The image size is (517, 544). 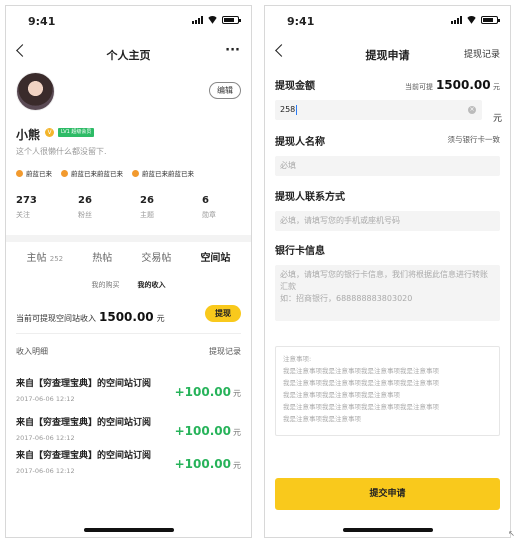 I want to click on nav-bar: 个人主页 ···, so click(x=128, y=53).